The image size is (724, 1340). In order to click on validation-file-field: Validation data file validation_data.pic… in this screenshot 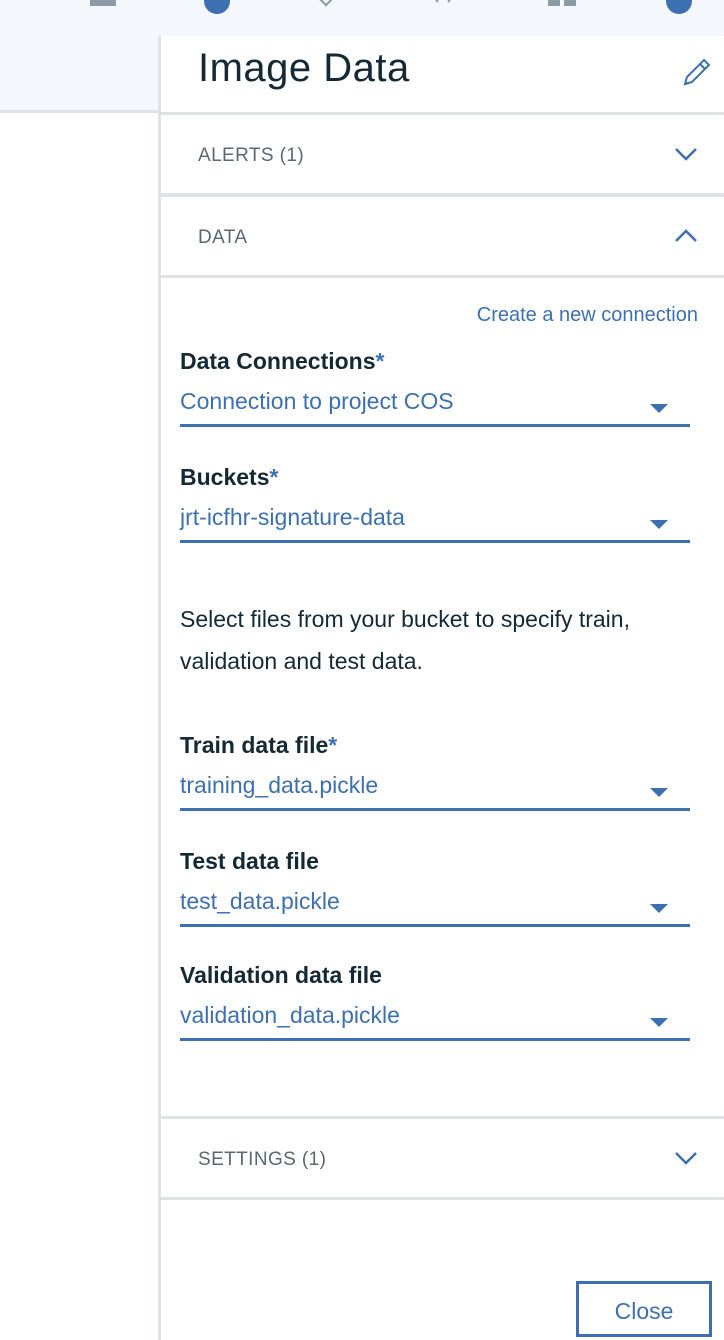, I will do `click(435, 1001)`.